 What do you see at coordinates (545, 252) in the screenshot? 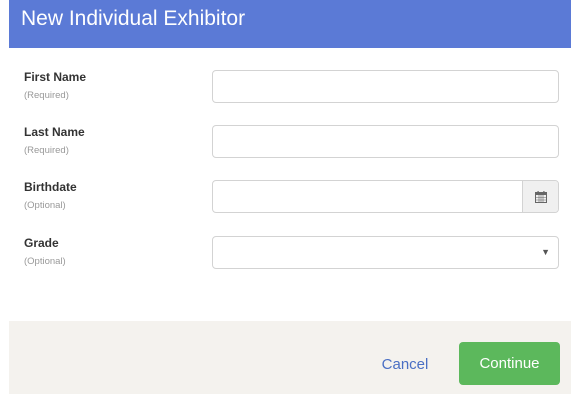
I see `caret-down-icon: ▼` at bounding box center [545, 252].